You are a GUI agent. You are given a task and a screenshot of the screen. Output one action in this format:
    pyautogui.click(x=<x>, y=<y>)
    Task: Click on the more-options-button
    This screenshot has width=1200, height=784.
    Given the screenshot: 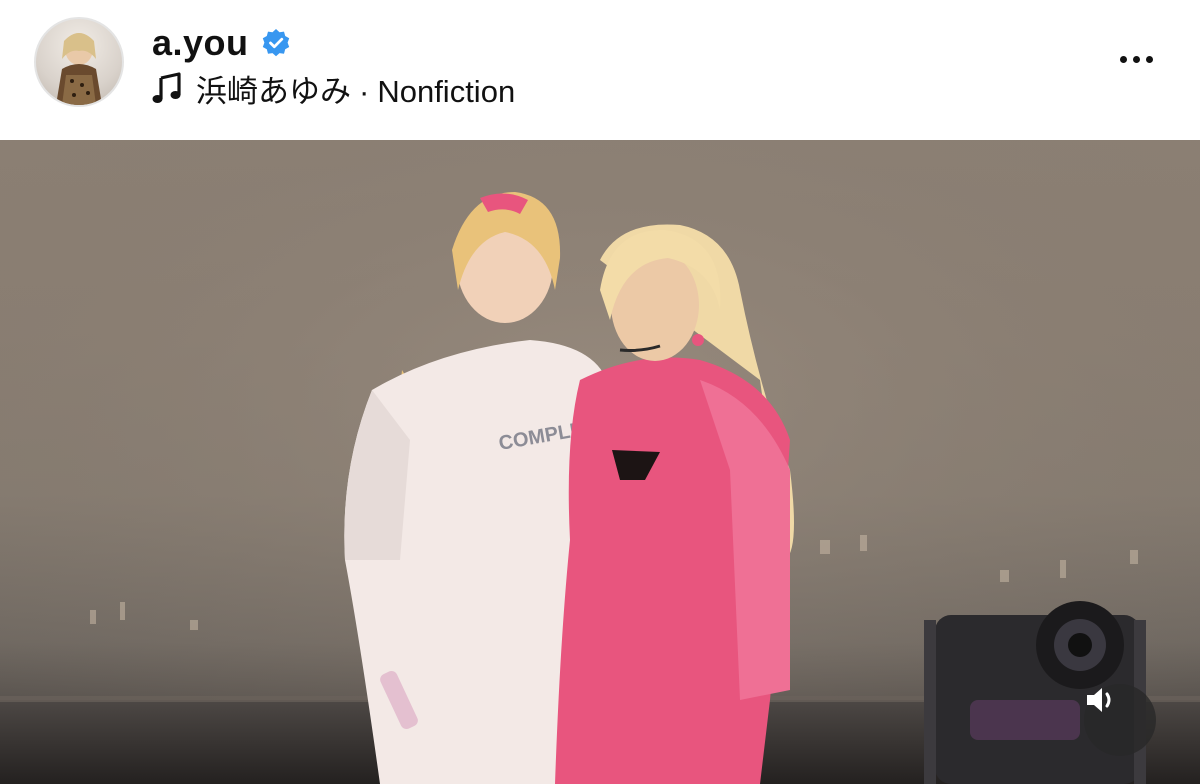 What is the action you would take?
    pyautogui.click(x=1136, y=59)
    